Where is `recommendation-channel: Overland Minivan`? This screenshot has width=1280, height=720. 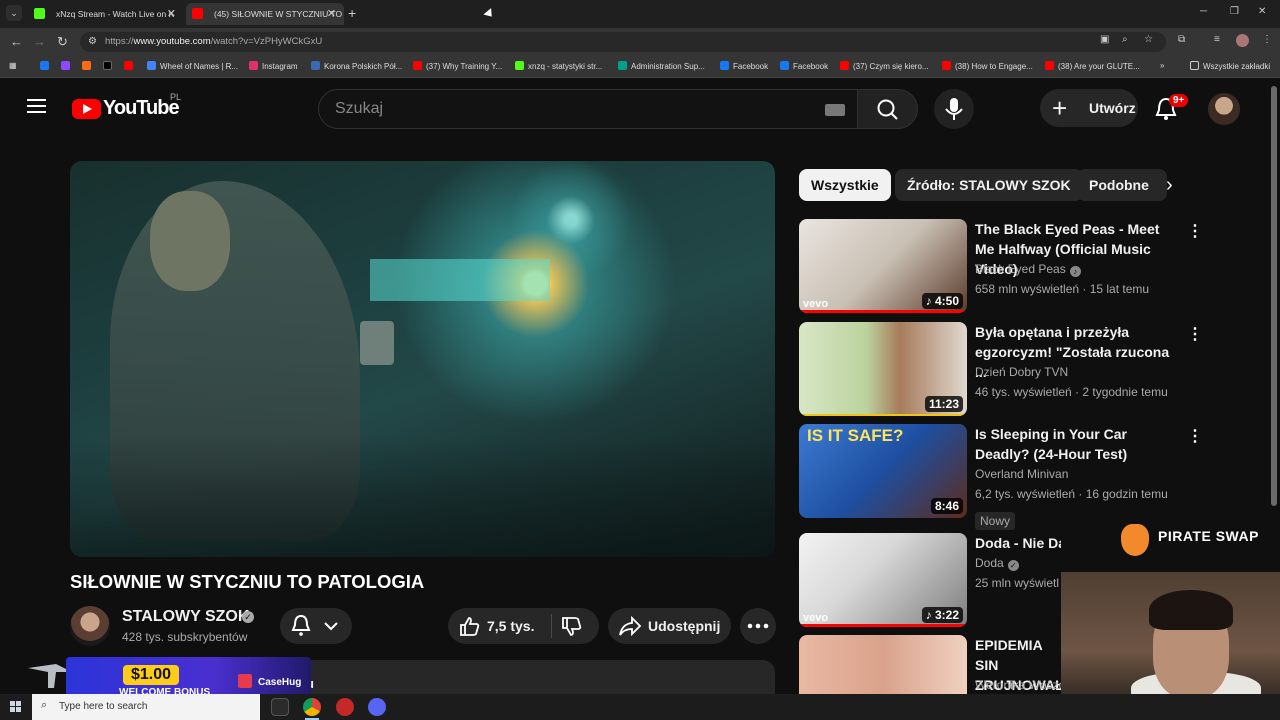
recommendation-channel: Overland Minivan is located at coordinates (1021, 474).